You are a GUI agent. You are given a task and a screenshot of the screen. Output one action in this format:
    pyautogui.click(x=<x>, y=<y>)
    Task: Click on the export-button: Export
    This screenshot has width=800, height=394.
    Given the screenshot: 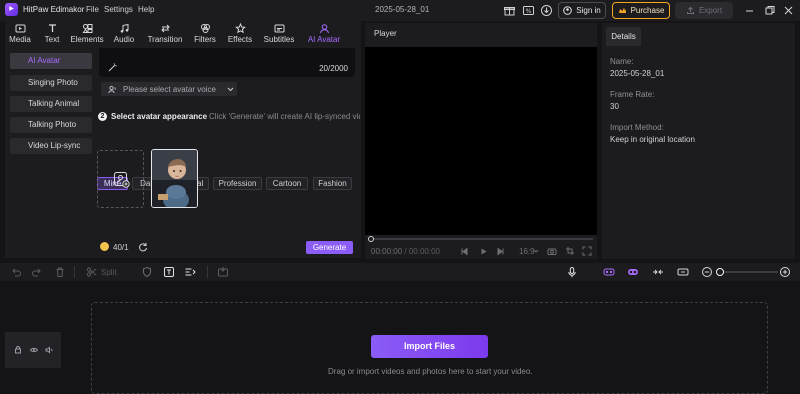 What is the action you would take?
    pyautogui.click(x=704, y=10)
    